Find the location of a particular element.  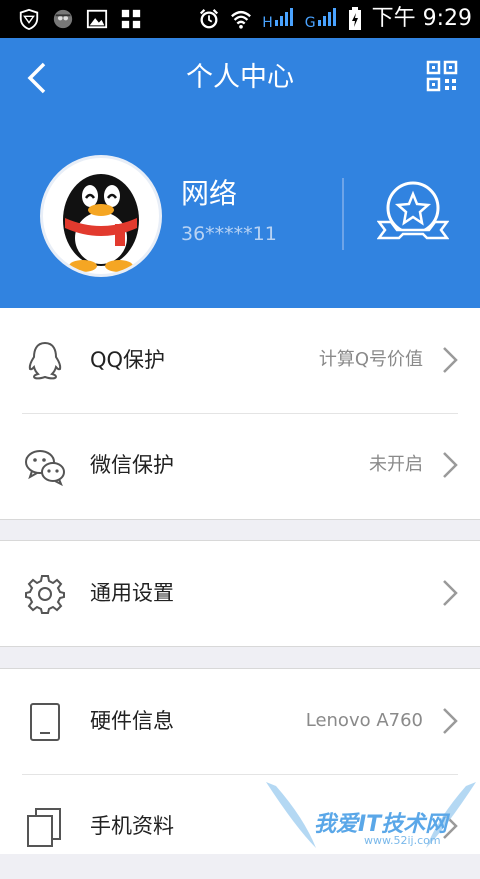

menu-item-wechat-protect: 微信保护 未开启 is located at coordinates (240, 465).